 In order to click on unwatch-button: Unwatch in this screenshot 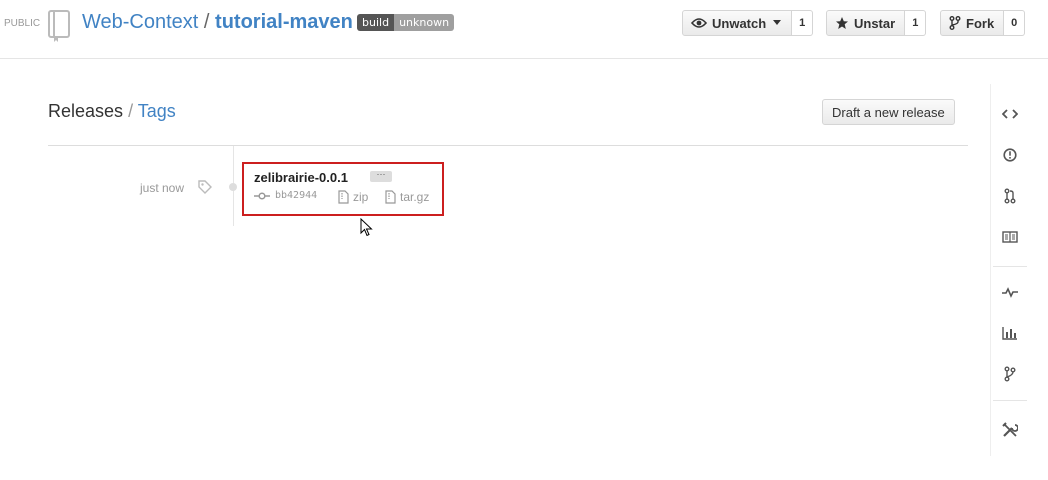, I will do `click(737, 23)`.